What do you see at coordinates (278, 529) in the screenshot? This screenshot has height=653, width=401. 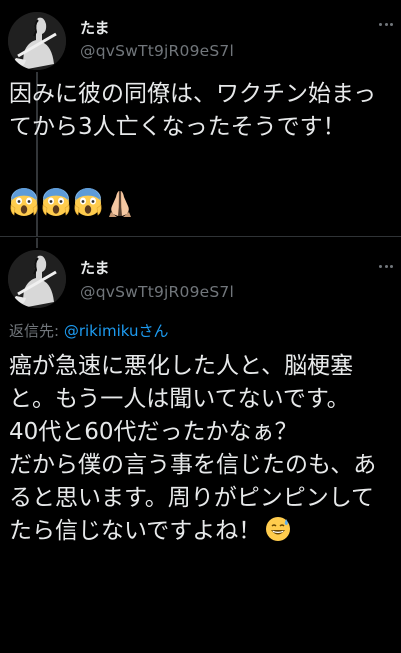 I see `grinning-face-with-sweat-icon` at bounding box center [278, 529].